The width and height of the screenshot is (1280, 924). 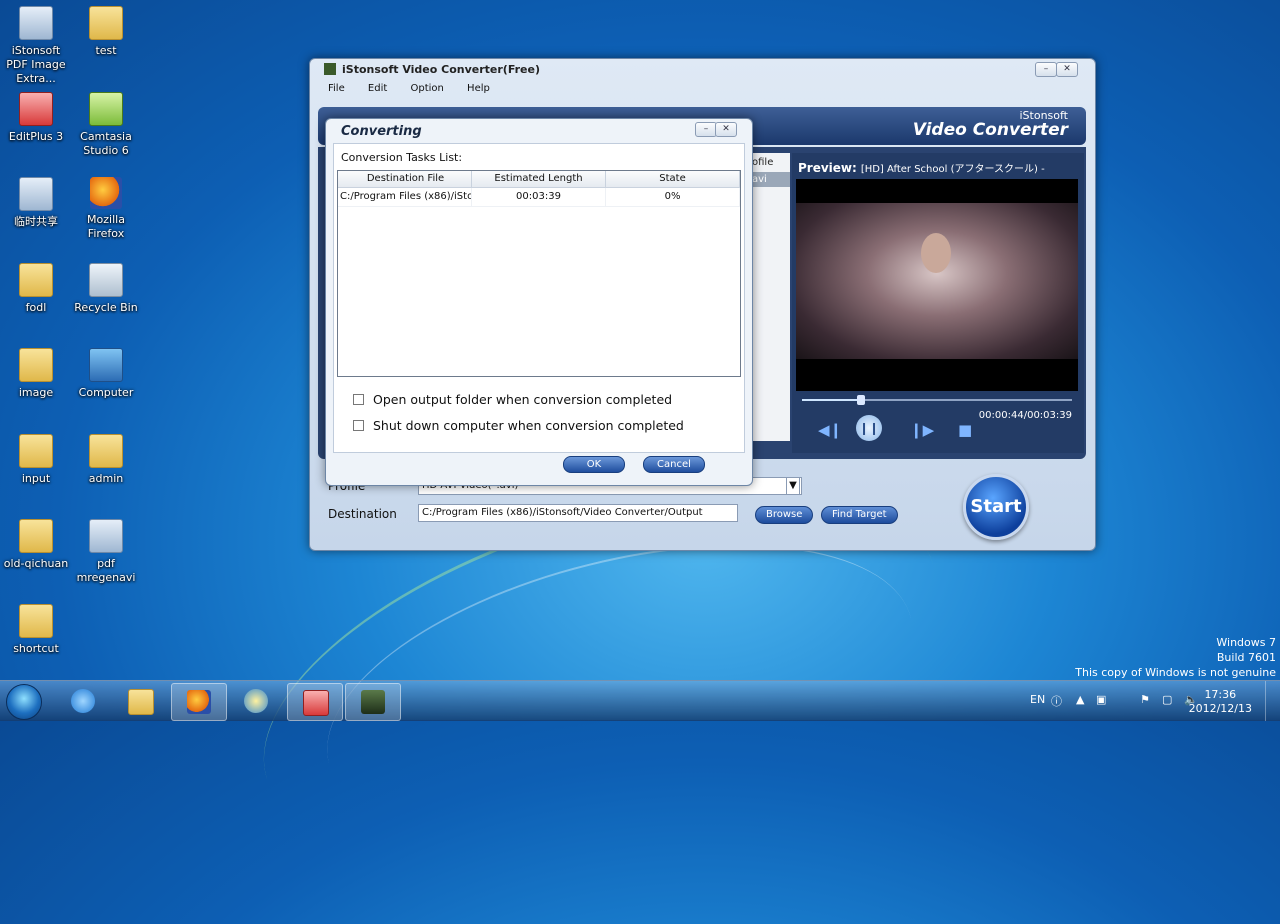 I want to click on desktop-icon-camtasia: Camtasia Studio 6, so click(x=106, y=125).